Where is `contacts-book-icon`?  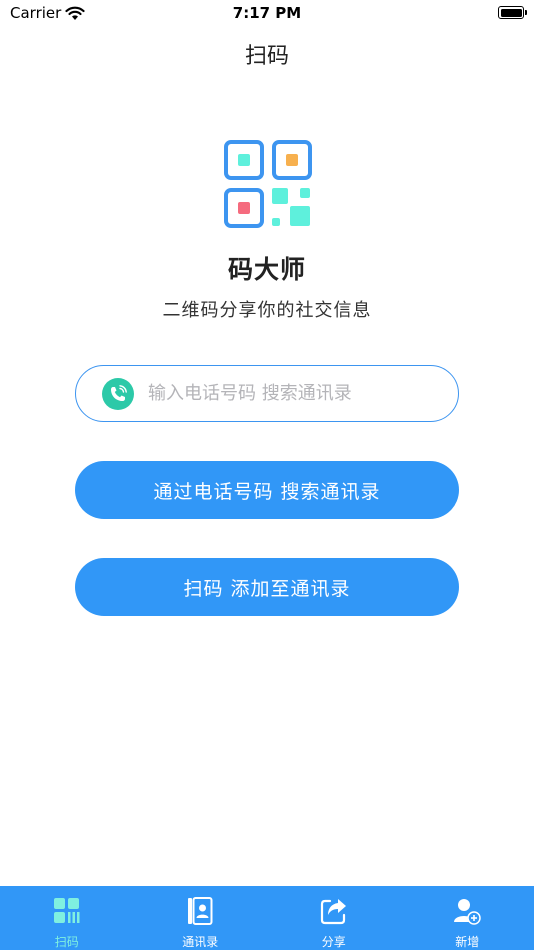
contacts-book-icon is located at coordinates (200, 911).